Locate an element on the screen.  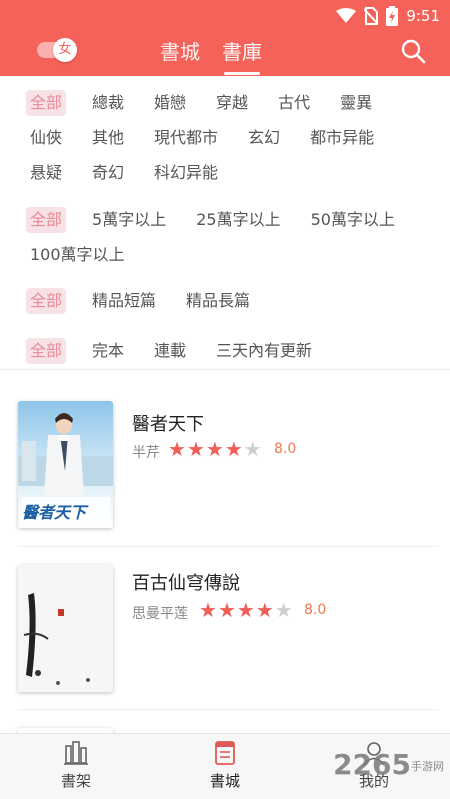
bottom-nav: 書架 書城 我的 is located at coordinates (225, 766).